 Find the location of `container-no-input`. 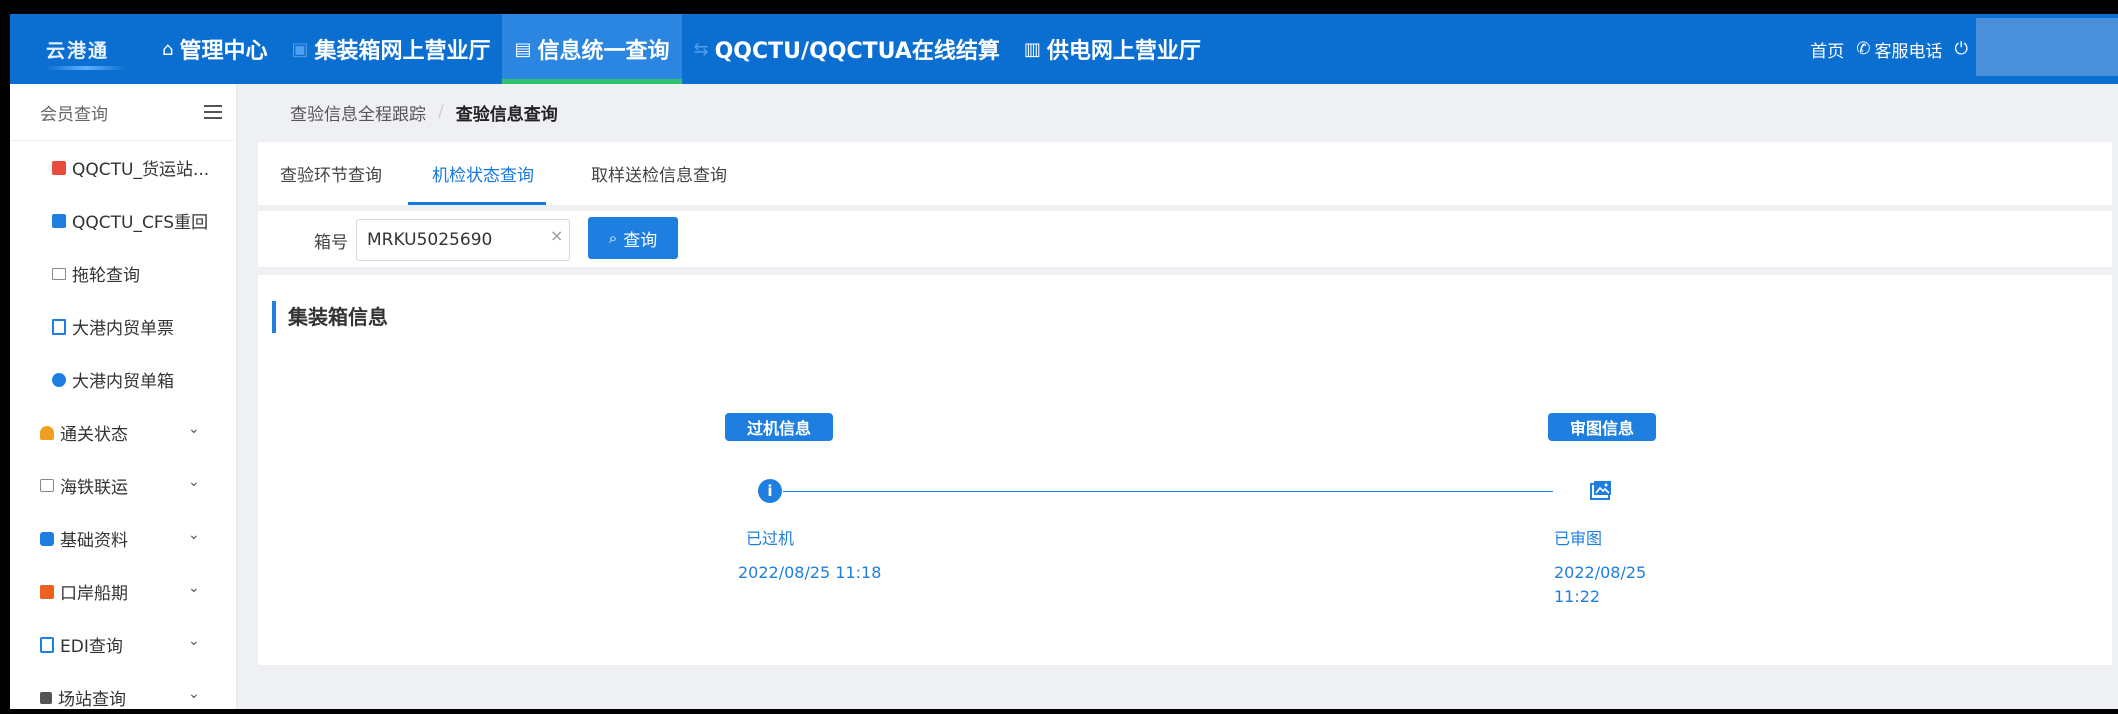

container-no-input is located at coordinates (463, 240).